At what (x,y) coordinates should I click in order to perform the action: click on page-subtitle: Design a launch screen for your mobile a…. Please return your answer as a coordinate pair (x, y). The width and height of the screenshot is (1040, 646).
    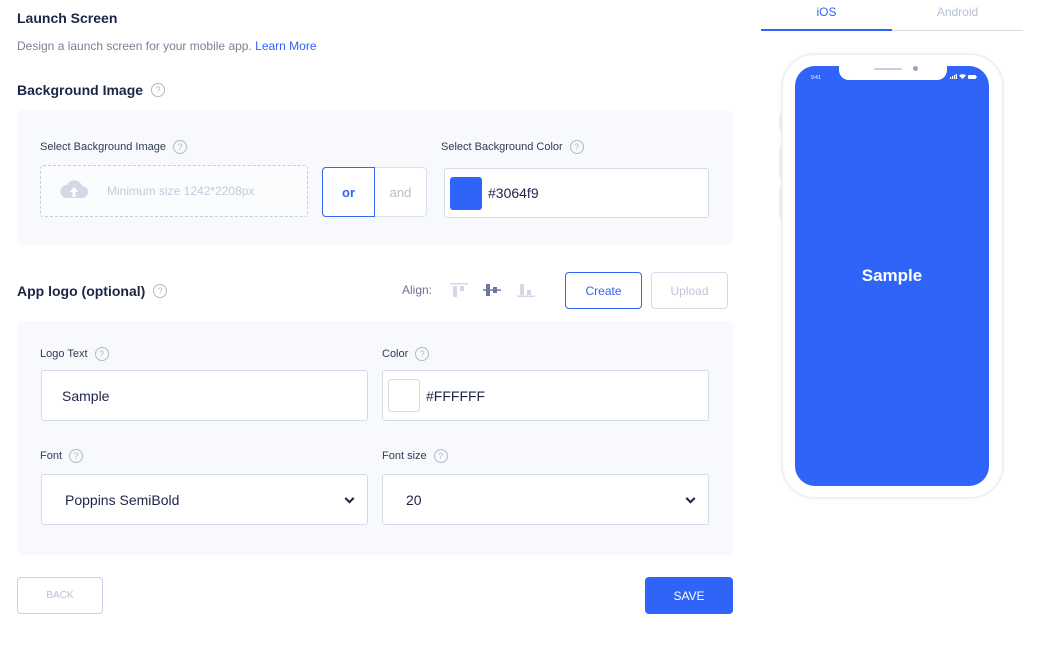
    Looking at the image, I should click on (167, 46).